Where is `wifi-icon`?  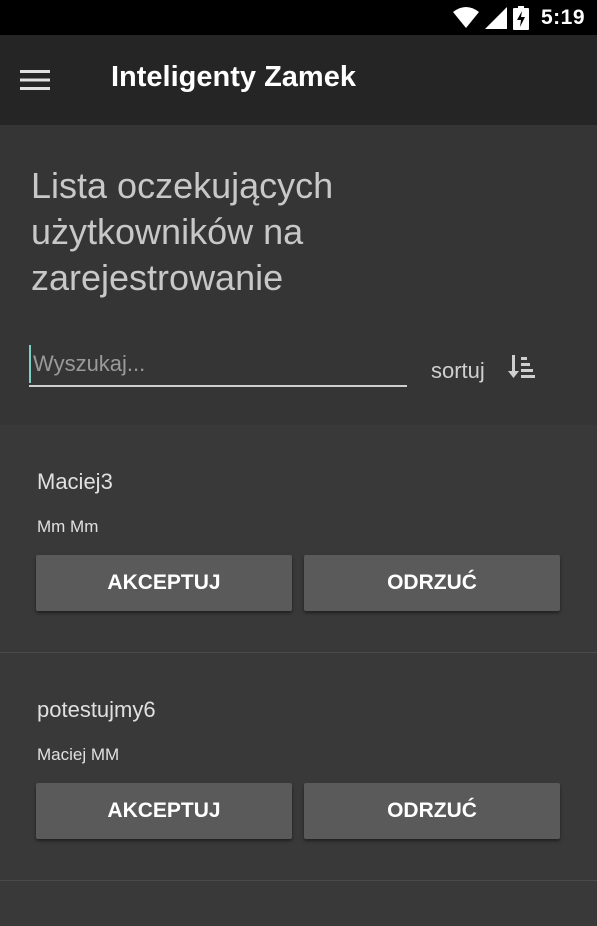 wifi-icon is located at coordinates (465, 17).